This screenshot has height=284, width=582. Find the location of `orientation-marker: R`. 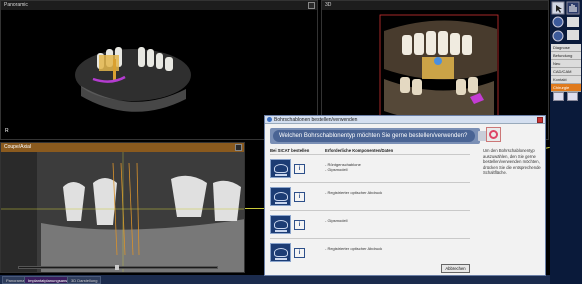

orientation-marker: R is located at coordinates (7, 131).